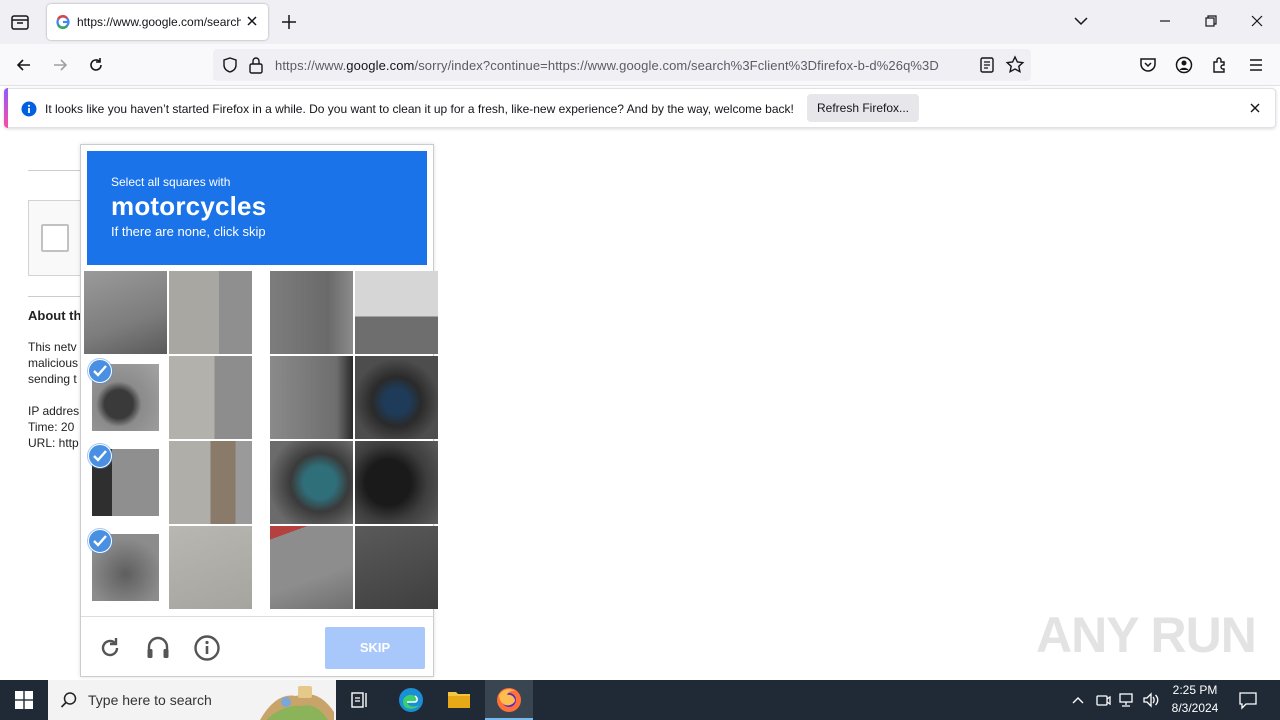  I want to click on forward-icon, so click(60, 65).